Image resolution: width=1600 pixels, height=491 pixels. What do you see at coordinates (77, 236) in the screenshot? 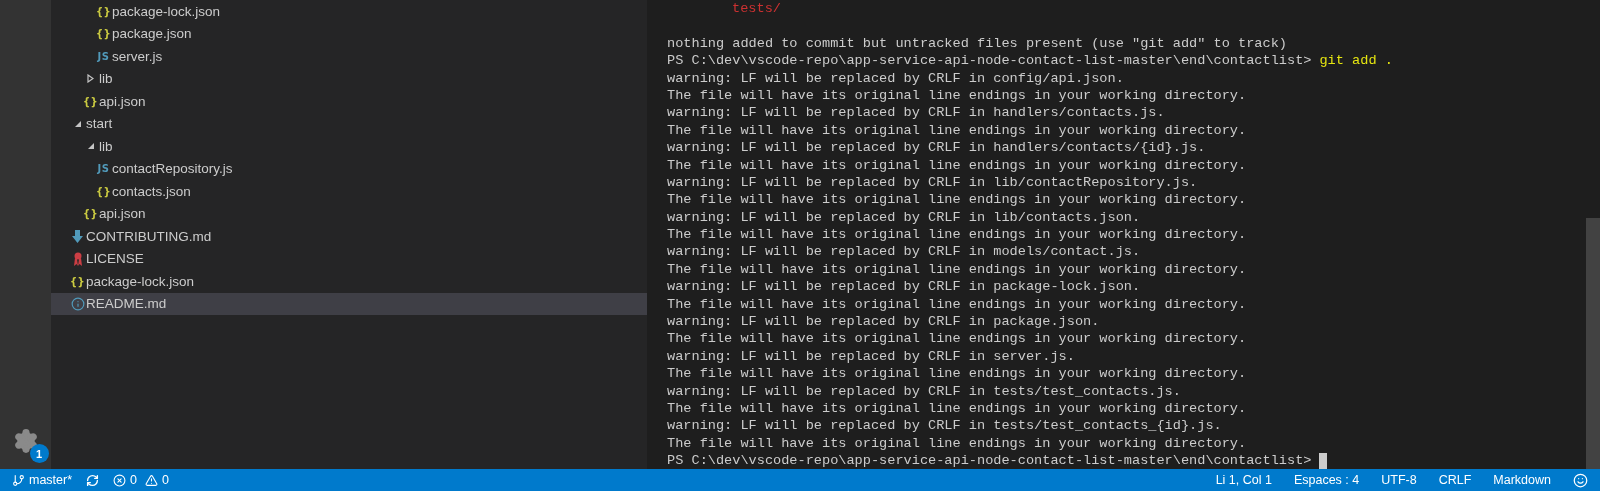
I see `down-arrow-icon` at bounding box center [77, 236].